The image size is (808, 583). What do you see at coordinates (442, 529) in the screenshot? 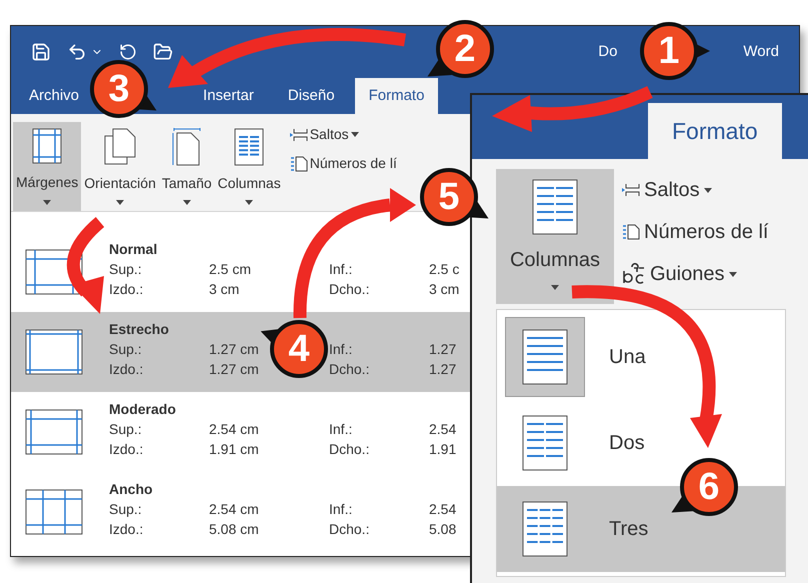
I see `margin-value: 5.08` at bounding box center [442, 529].